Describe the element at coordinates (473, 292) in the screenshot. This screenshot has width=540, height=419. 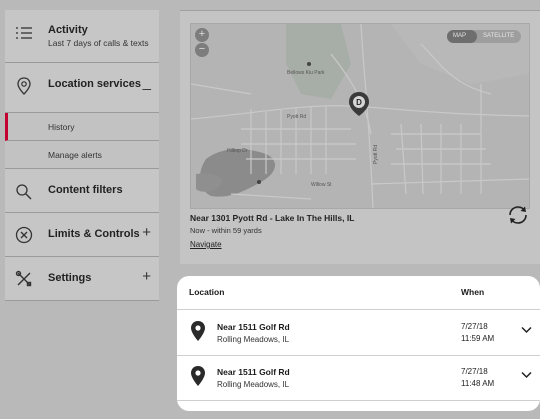
I see `column-when: When` at that location.